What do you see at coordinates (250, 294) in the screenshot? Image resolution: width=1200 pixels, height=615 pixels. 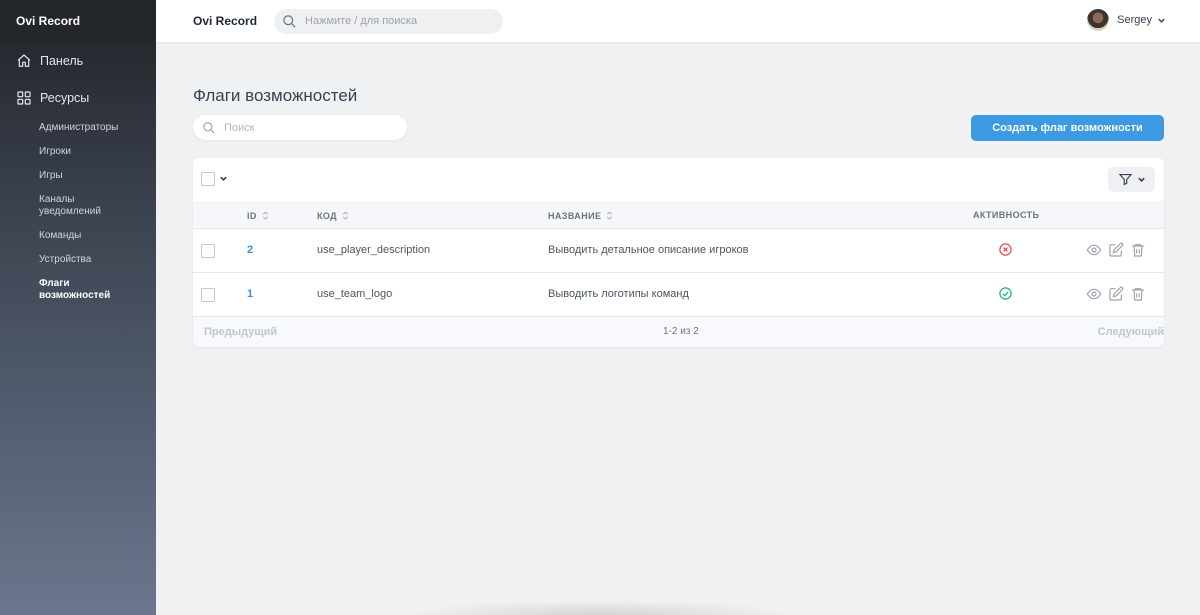 I see `row-id-link: 1` at bounding box center [250, 294].